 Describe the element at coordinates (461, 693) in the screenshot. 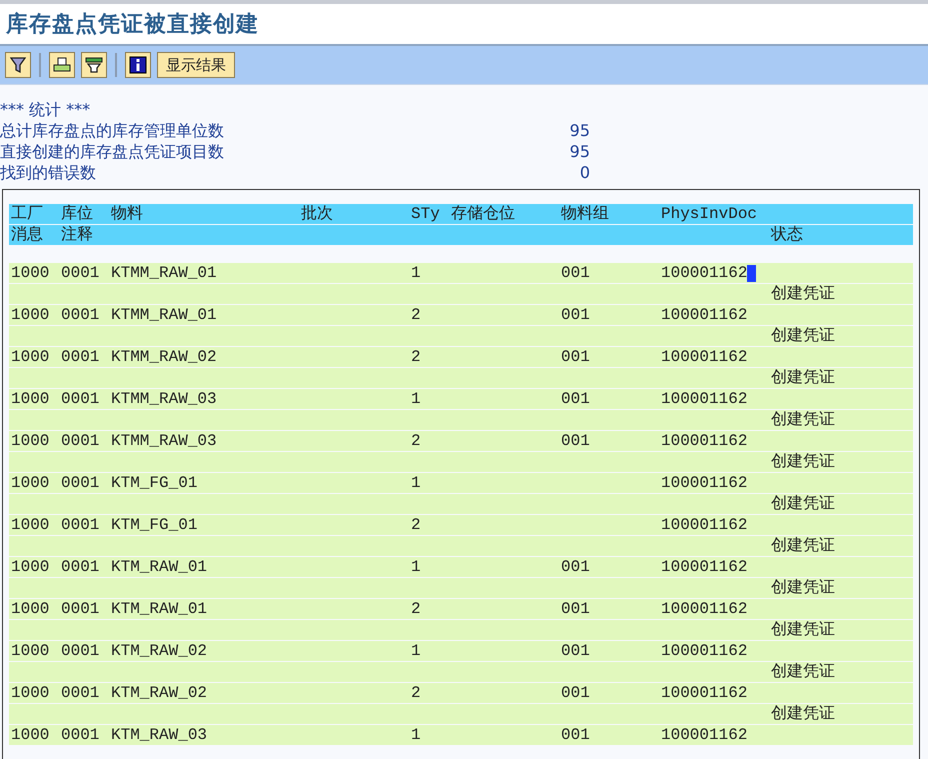

I see `data-row: 1000 0001 KTM_RAW_02 2 001 100001162` at that location.